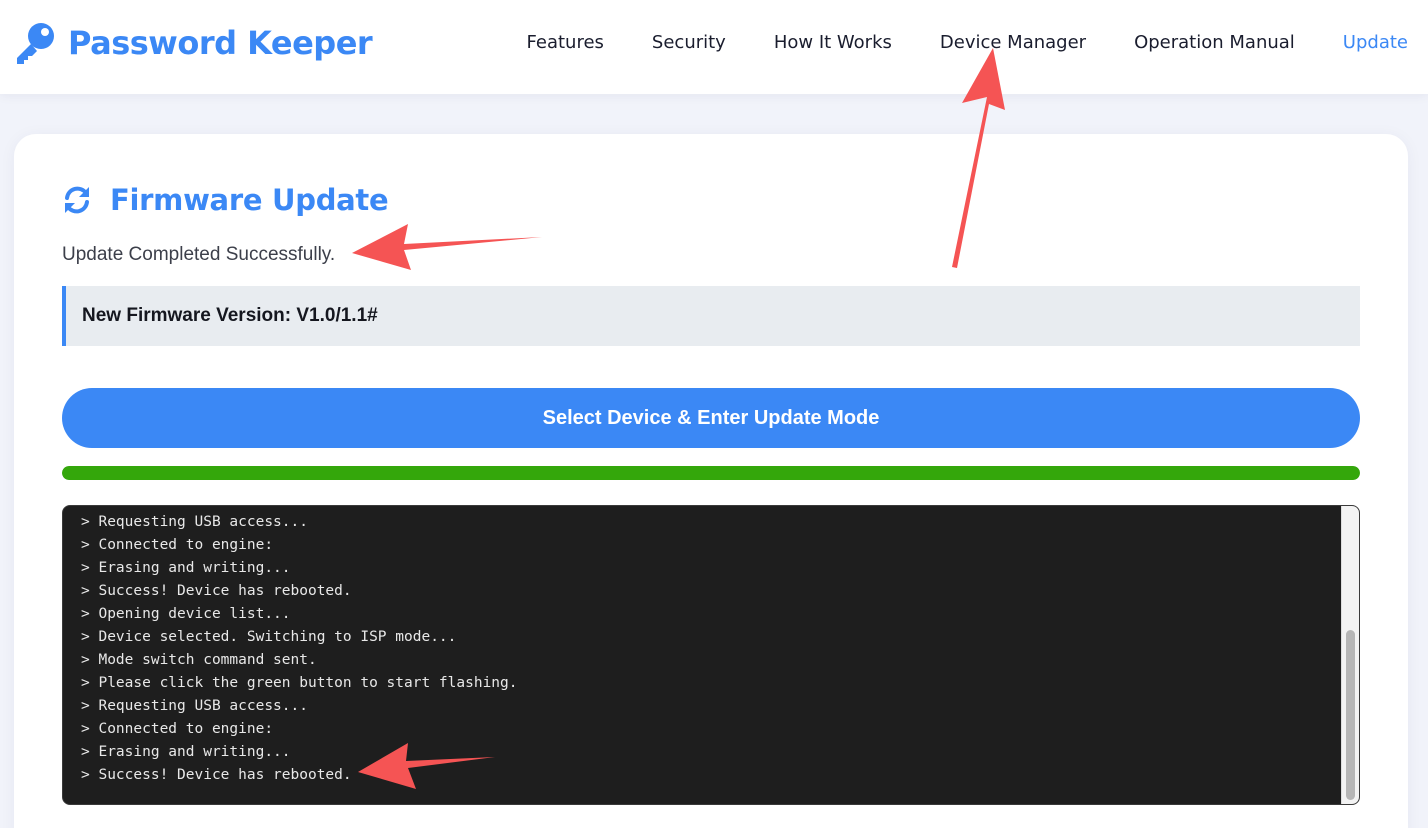  I want to click on update-status-text: Update Completed Successfully., so click(199, 254).